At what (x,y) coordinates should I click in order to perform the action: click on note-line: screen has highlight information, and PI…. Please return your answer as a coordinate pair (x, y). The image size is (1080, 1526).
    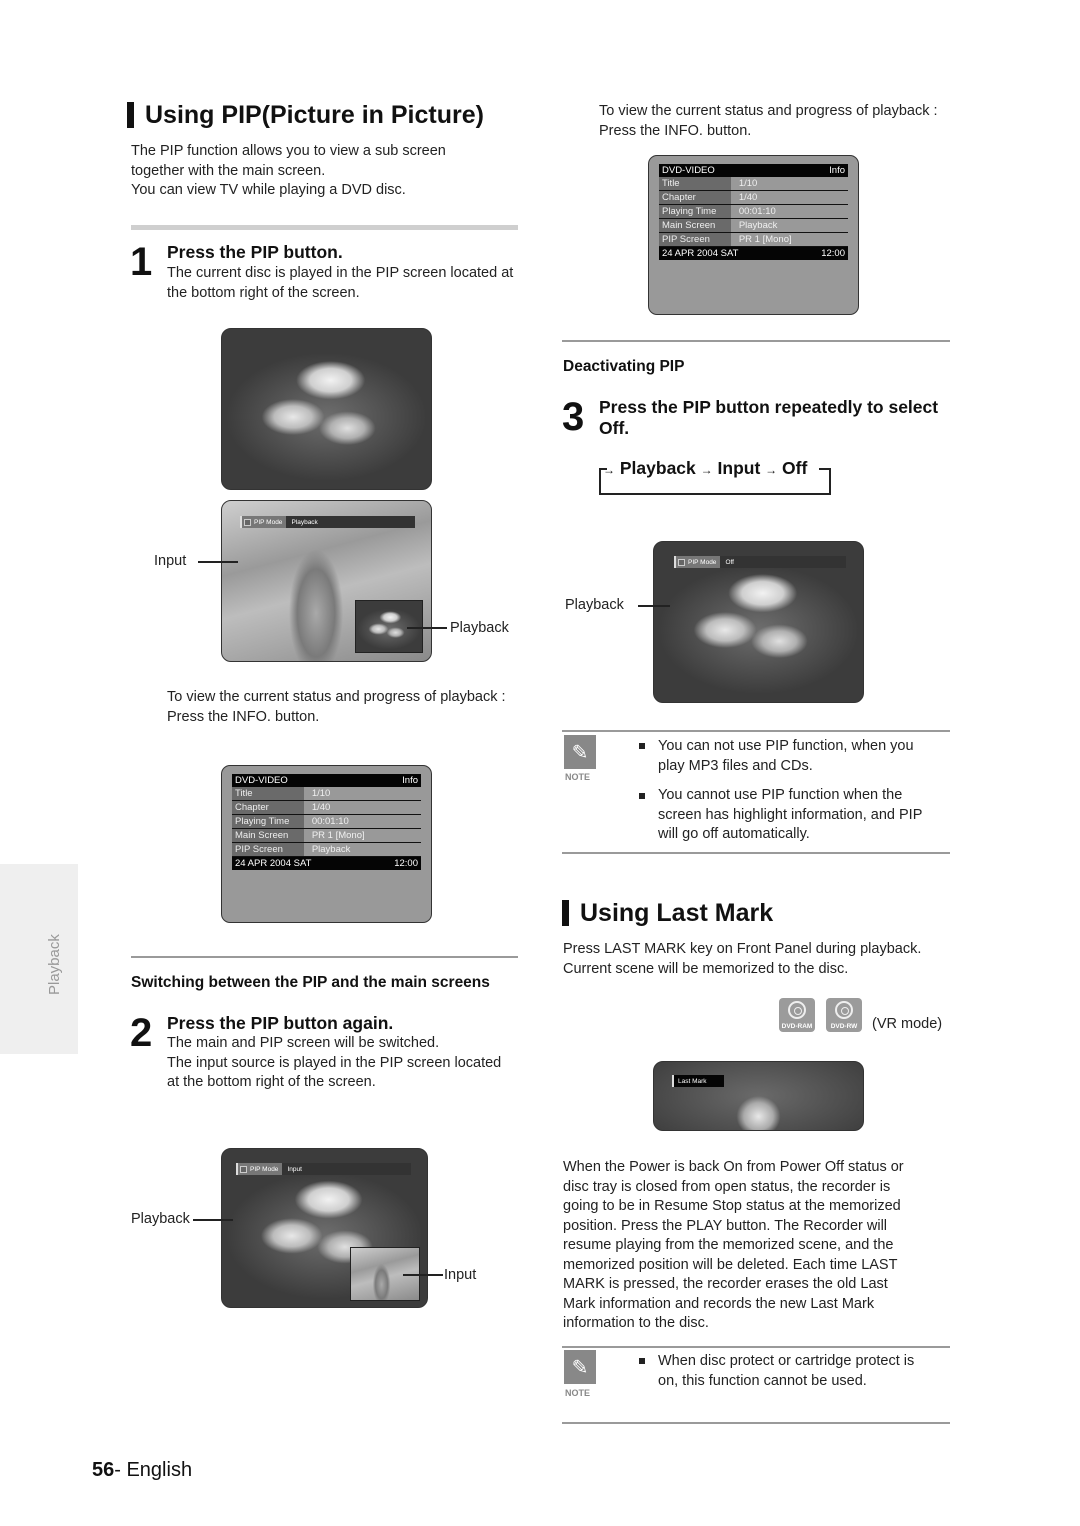
    Looking at the image, I should click on (790, 814).